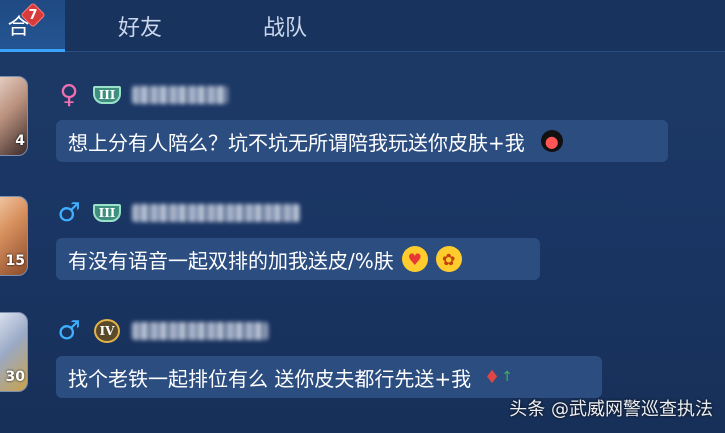 The height and width of the screenshot is (433, 725). I want to click on female-icon: ♀, so click(69, 95).